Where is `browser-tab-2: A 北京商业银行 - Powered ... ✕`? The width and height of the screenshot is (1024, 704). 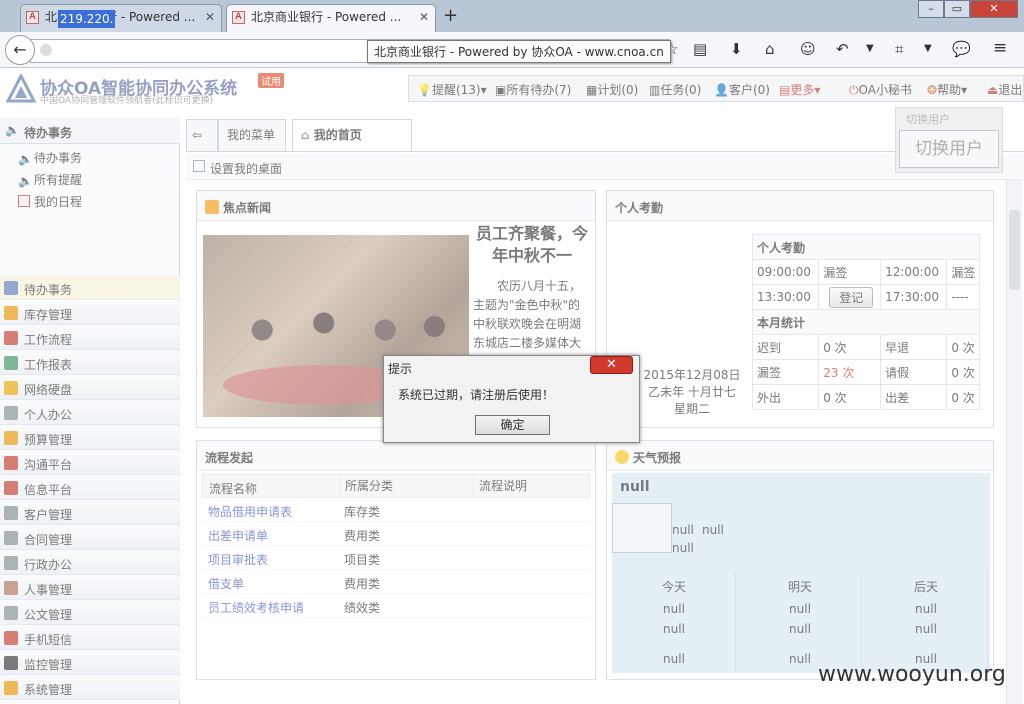 browser-tab-2: A 北京商业银行 - Powered ... ✕ is located at coordinates (331, 18).